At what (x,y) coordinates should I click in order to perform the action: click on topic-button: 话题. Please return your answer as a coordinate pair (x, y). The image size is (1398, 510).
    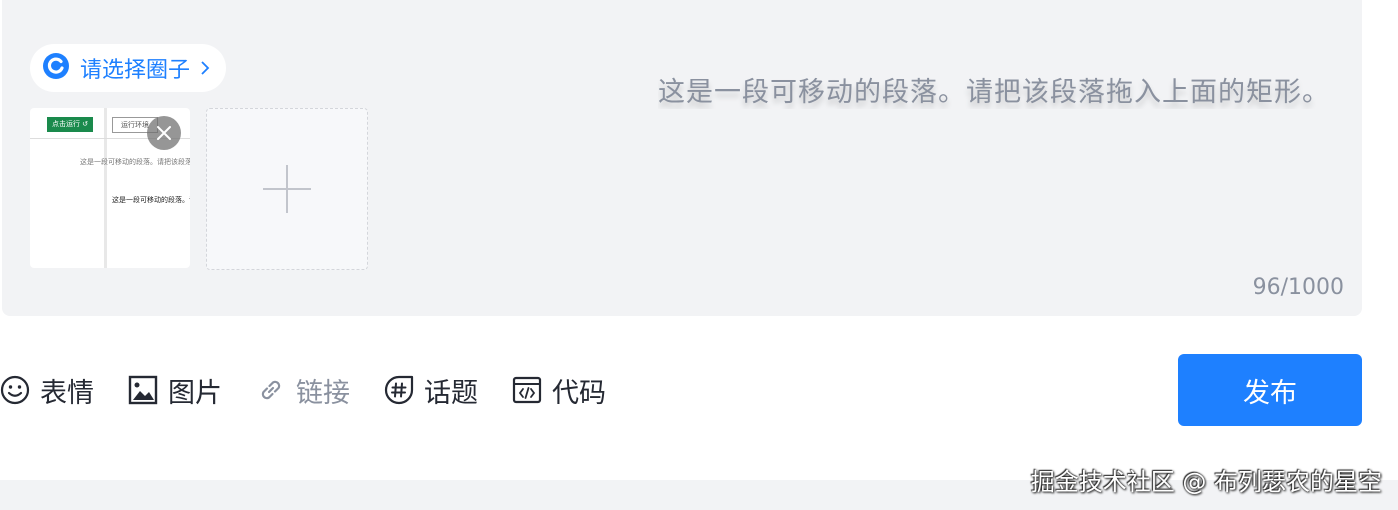
    Looking at the image, I should click on (431, 390).